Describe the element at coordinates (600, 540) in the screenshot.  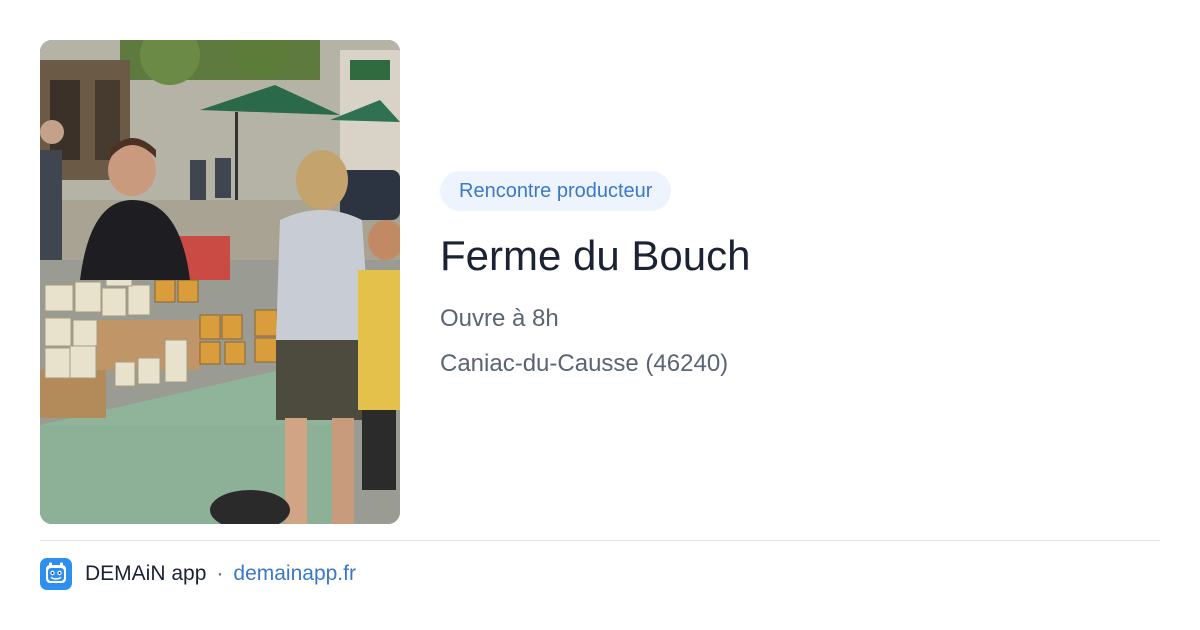
I see `footer-divider` at that location.